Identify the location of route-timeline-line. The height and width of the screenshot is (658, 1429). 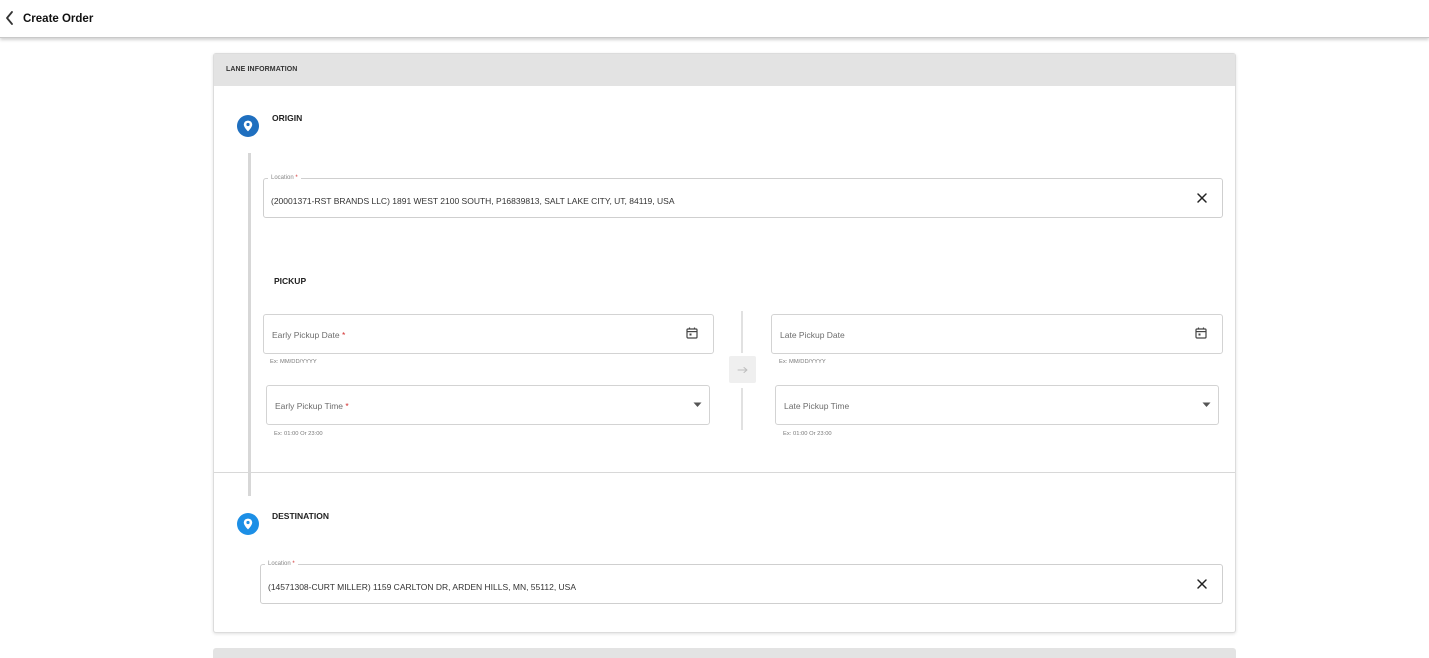
(249, 324).